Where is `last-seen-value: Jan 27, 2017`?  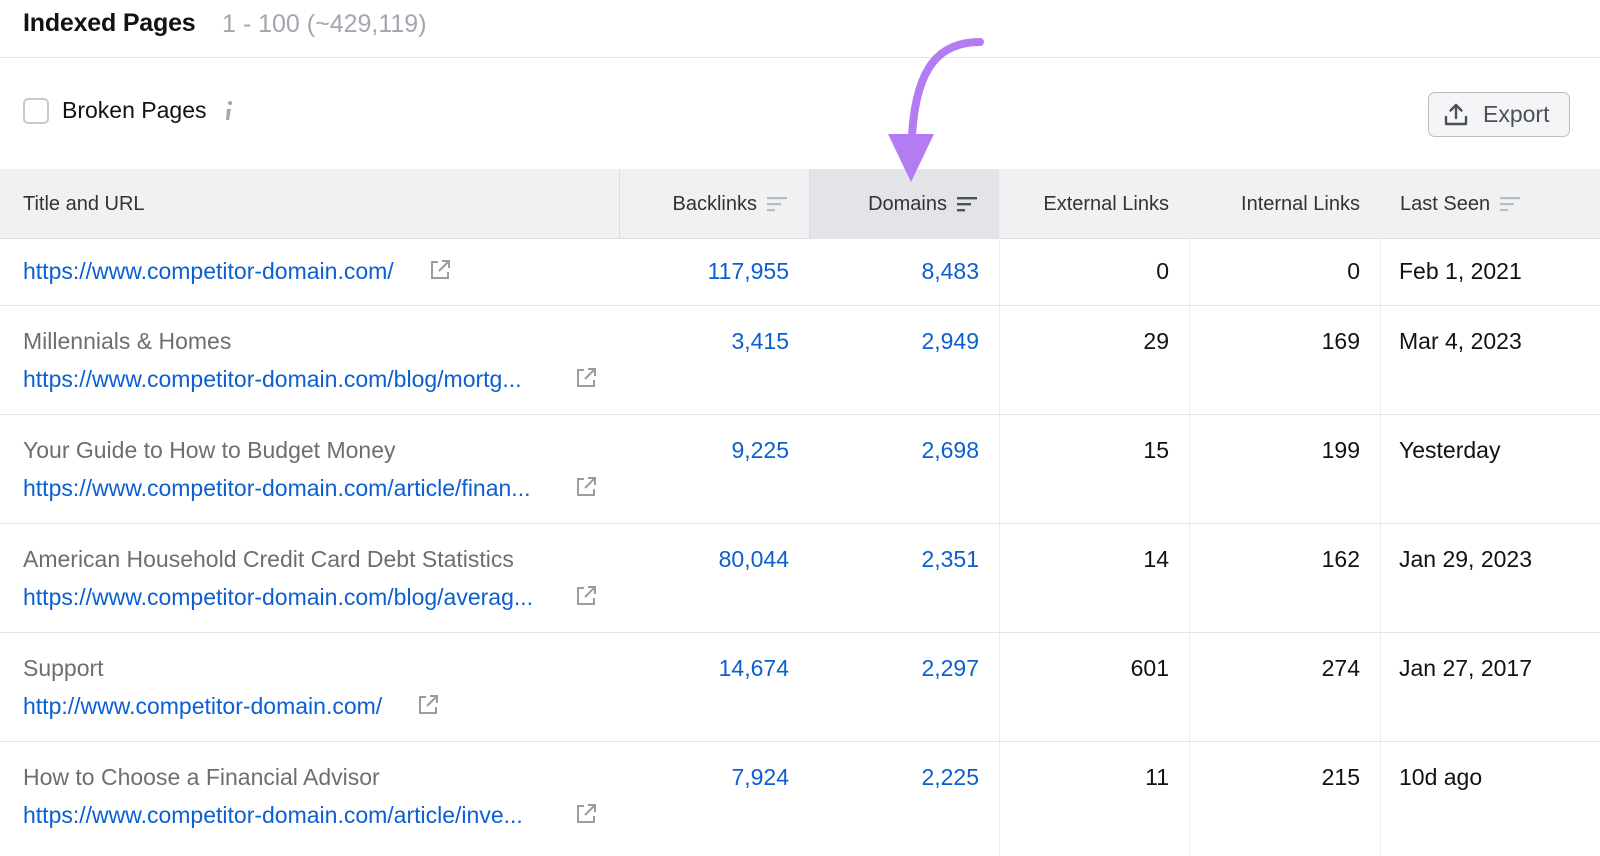
last-seen-value: Jan 27, 2017 is located at coordinates (1466, 668).